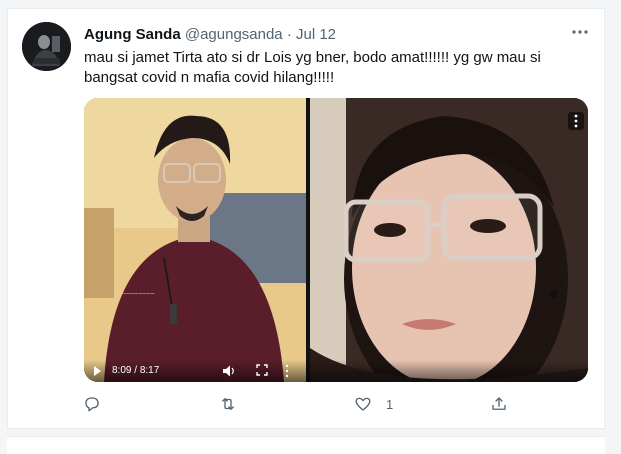  What do you see at coordinates (132, 34) in the screenshot?
I see `author-name: Agung Sanda` at bounding box center [132, 34].